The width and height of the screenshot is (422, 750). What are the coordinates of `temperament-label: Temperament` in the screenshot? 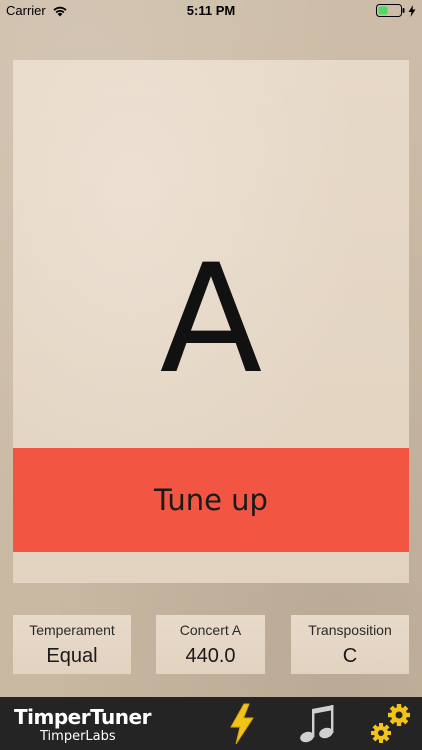 It's located at (72, 630).